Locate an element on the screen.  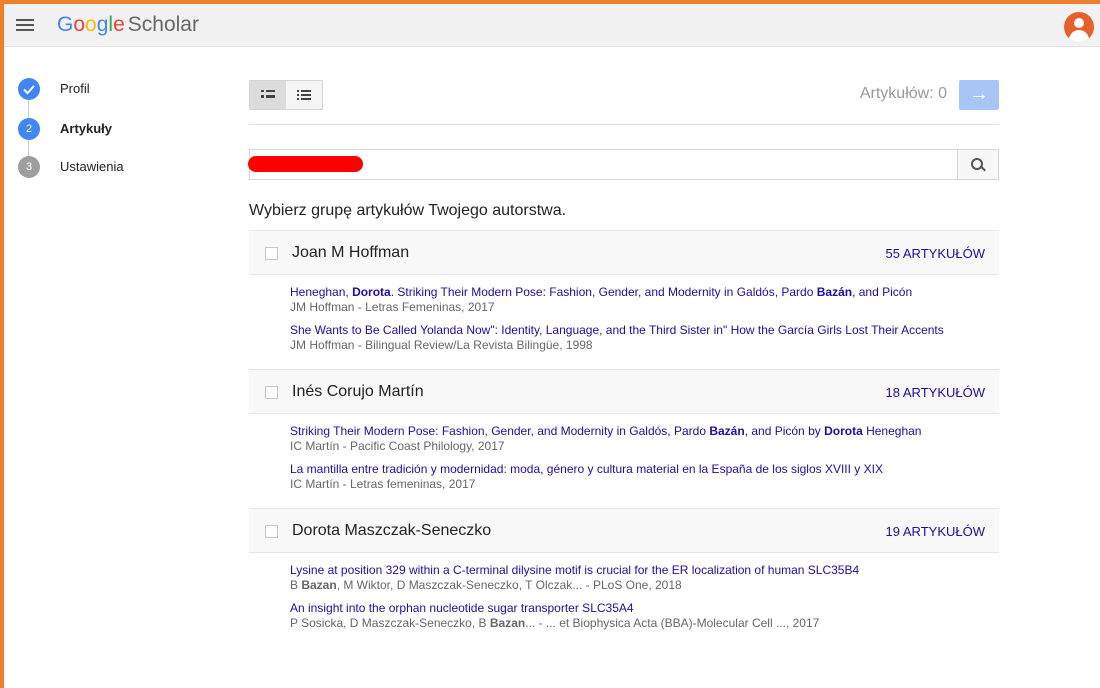
step-connector is located at coordinates (28, 109).